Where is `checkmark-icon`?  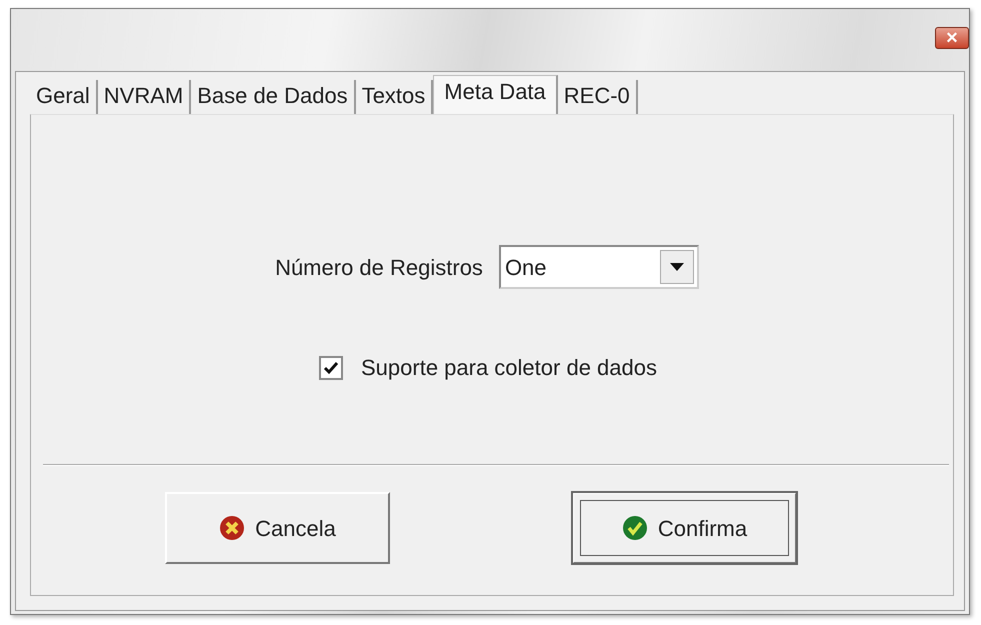 checkmark-icon is located at coordinates (635, 528).